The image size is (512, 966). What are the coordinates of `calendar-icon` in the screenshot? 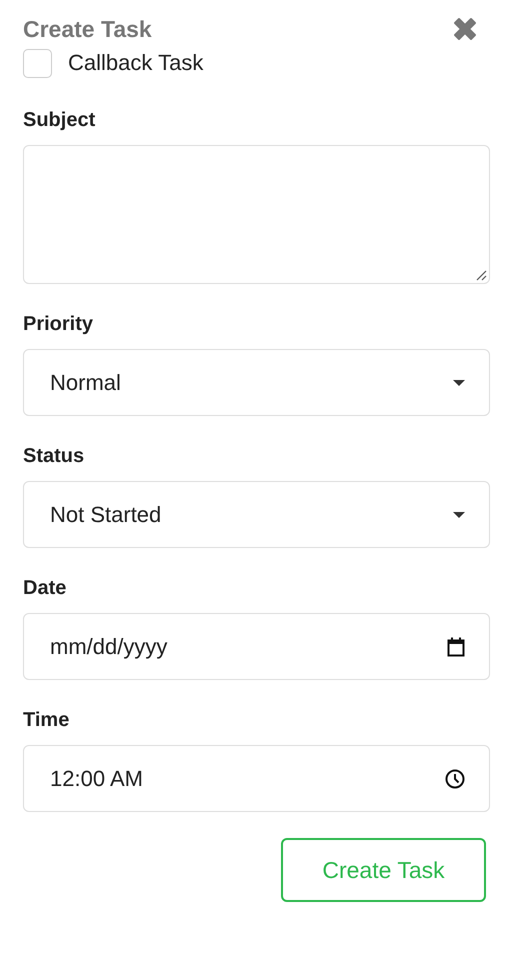 It's located at (456, 646).